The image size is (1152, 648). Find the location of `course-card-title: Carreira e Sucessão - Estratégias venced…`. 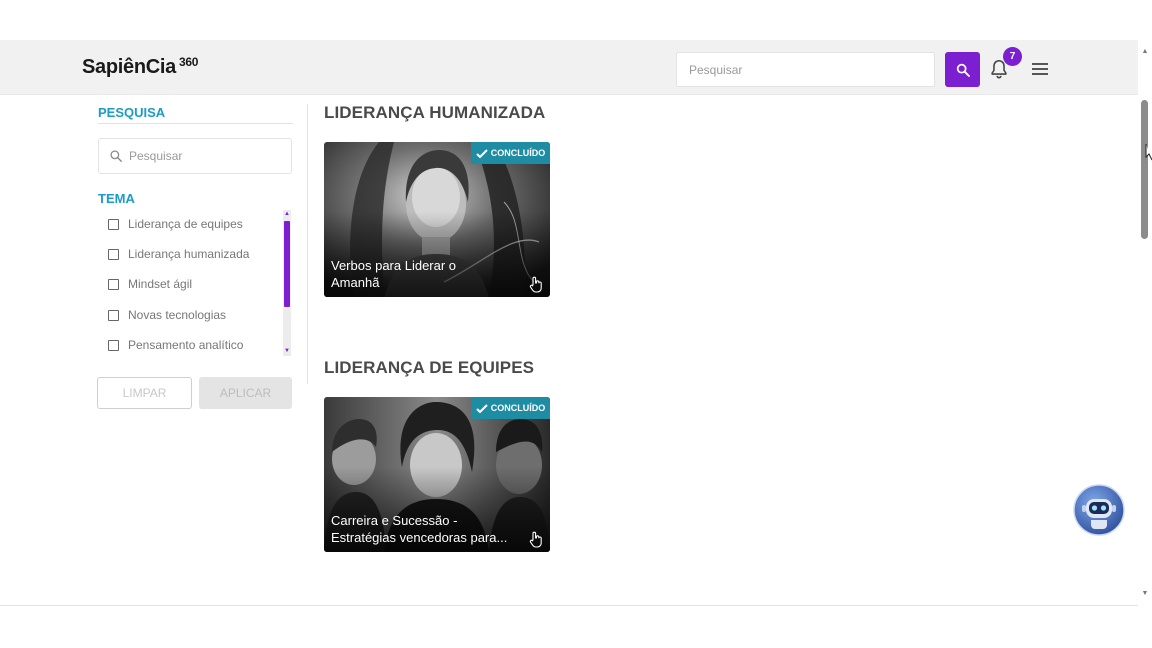

course-card-title: Carreira e Sucessão - Estratégias venced… is located at coordinates (419, 529).